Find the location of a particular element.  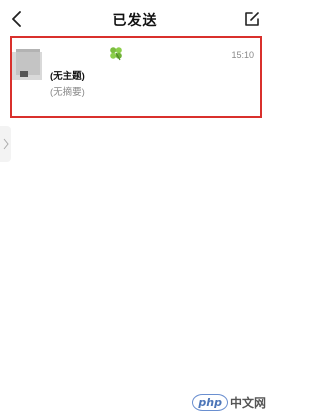

top-bar: 已发送 is located at coordinates (135, 20).